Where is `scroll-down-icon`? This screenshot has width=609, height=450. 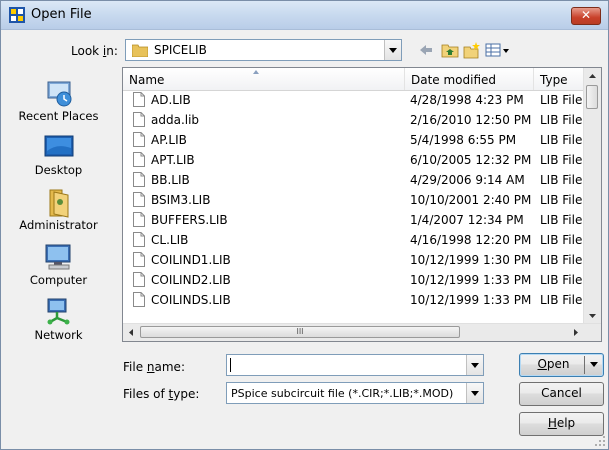 scroll-down-icon is located at coordinates (592, 315).